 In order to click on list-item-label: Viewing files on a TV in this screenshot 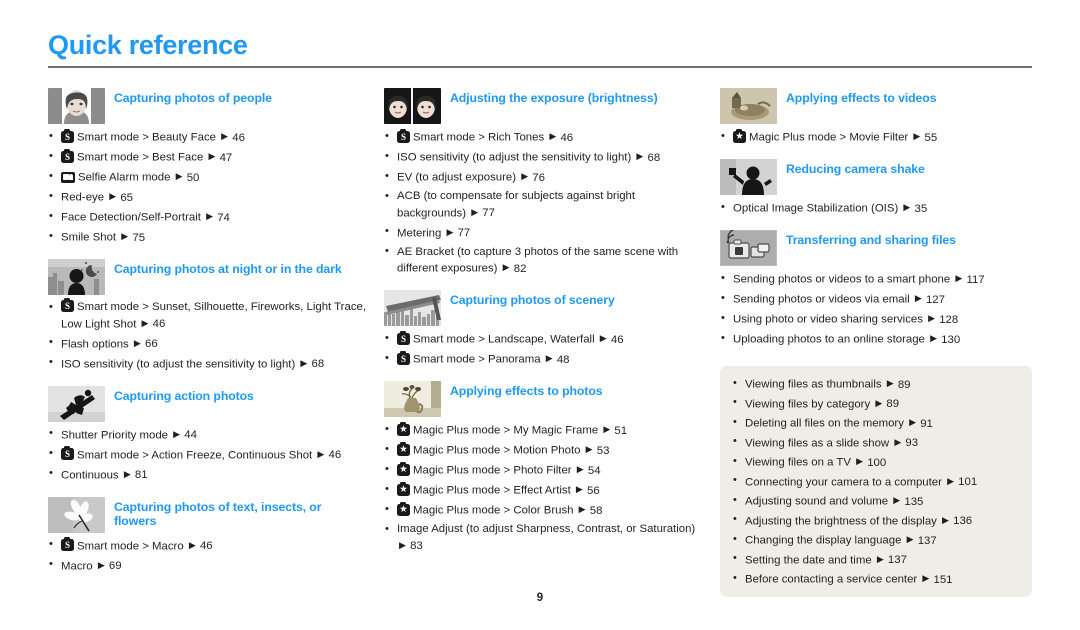, I will do `click(798, 462)`.